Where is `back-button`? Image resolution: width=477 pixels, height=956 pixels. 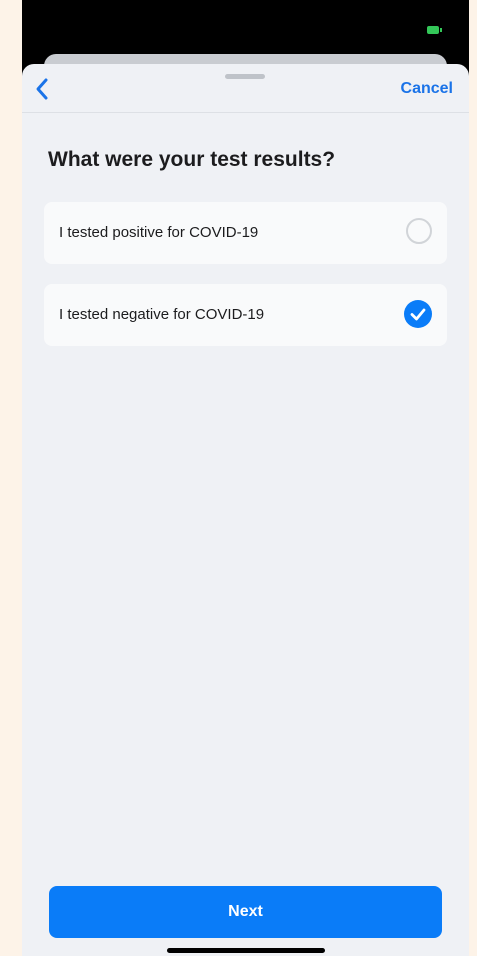 back-button is located at coordinates (44, 89).